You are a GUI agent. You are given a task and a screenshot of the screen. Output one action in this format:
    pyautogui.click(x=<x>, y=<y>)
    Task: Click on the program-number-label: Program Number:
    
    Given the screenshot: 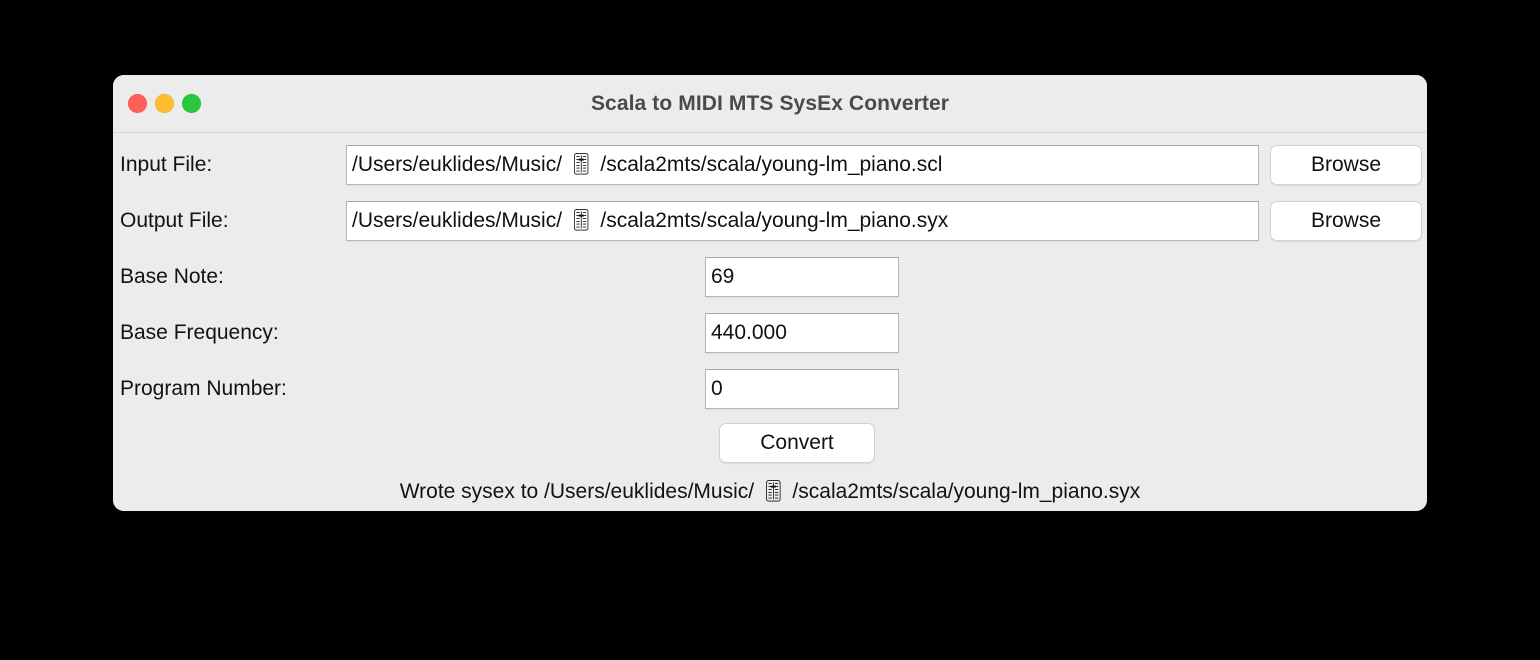 What is the action you would take?
    pyautogui.click(x=203, y=388)
    